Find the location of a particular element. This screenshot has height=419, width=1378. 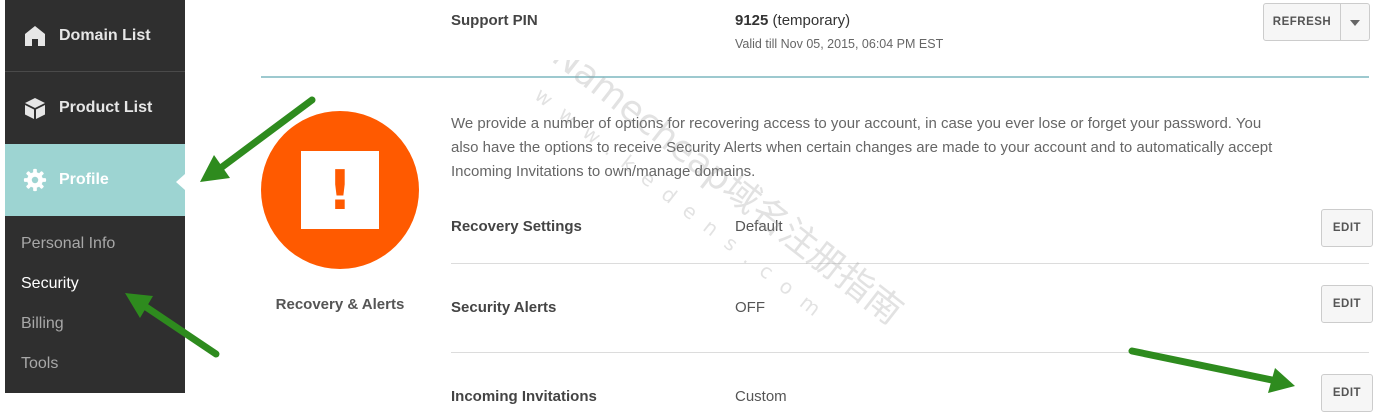

sidebar-subitem-personal-info: Personal Info is located at coordinates (68, 244).